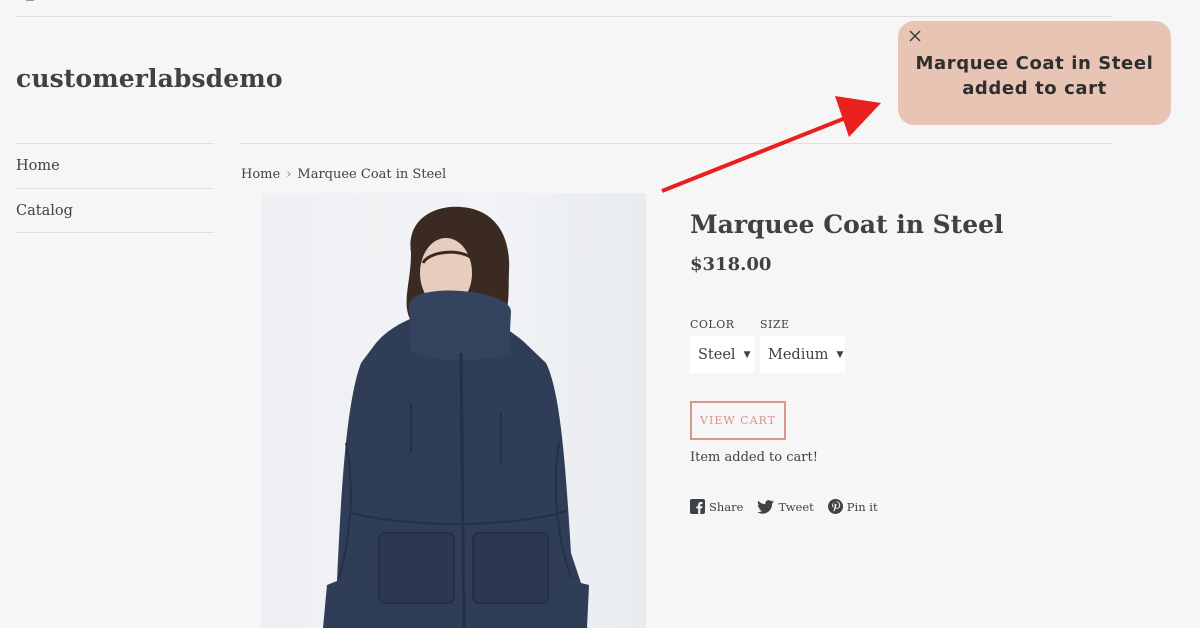 The image size is (1200, 628). I want to click on facebook-icon, so click(697, 506).